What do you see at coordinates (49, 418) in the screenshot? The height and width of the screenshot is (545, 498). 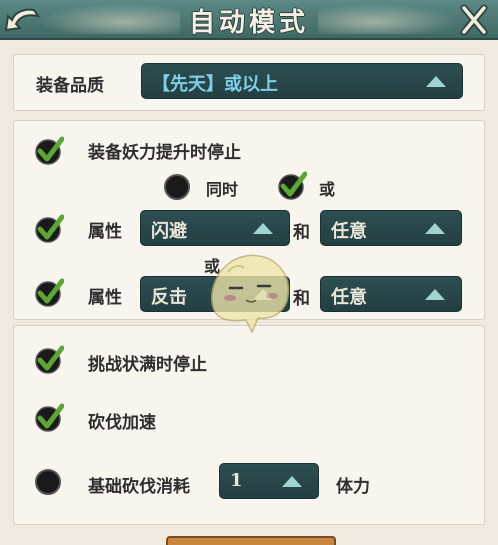 I see `chop-speed-checkbox` at bounding box center [49, 418].